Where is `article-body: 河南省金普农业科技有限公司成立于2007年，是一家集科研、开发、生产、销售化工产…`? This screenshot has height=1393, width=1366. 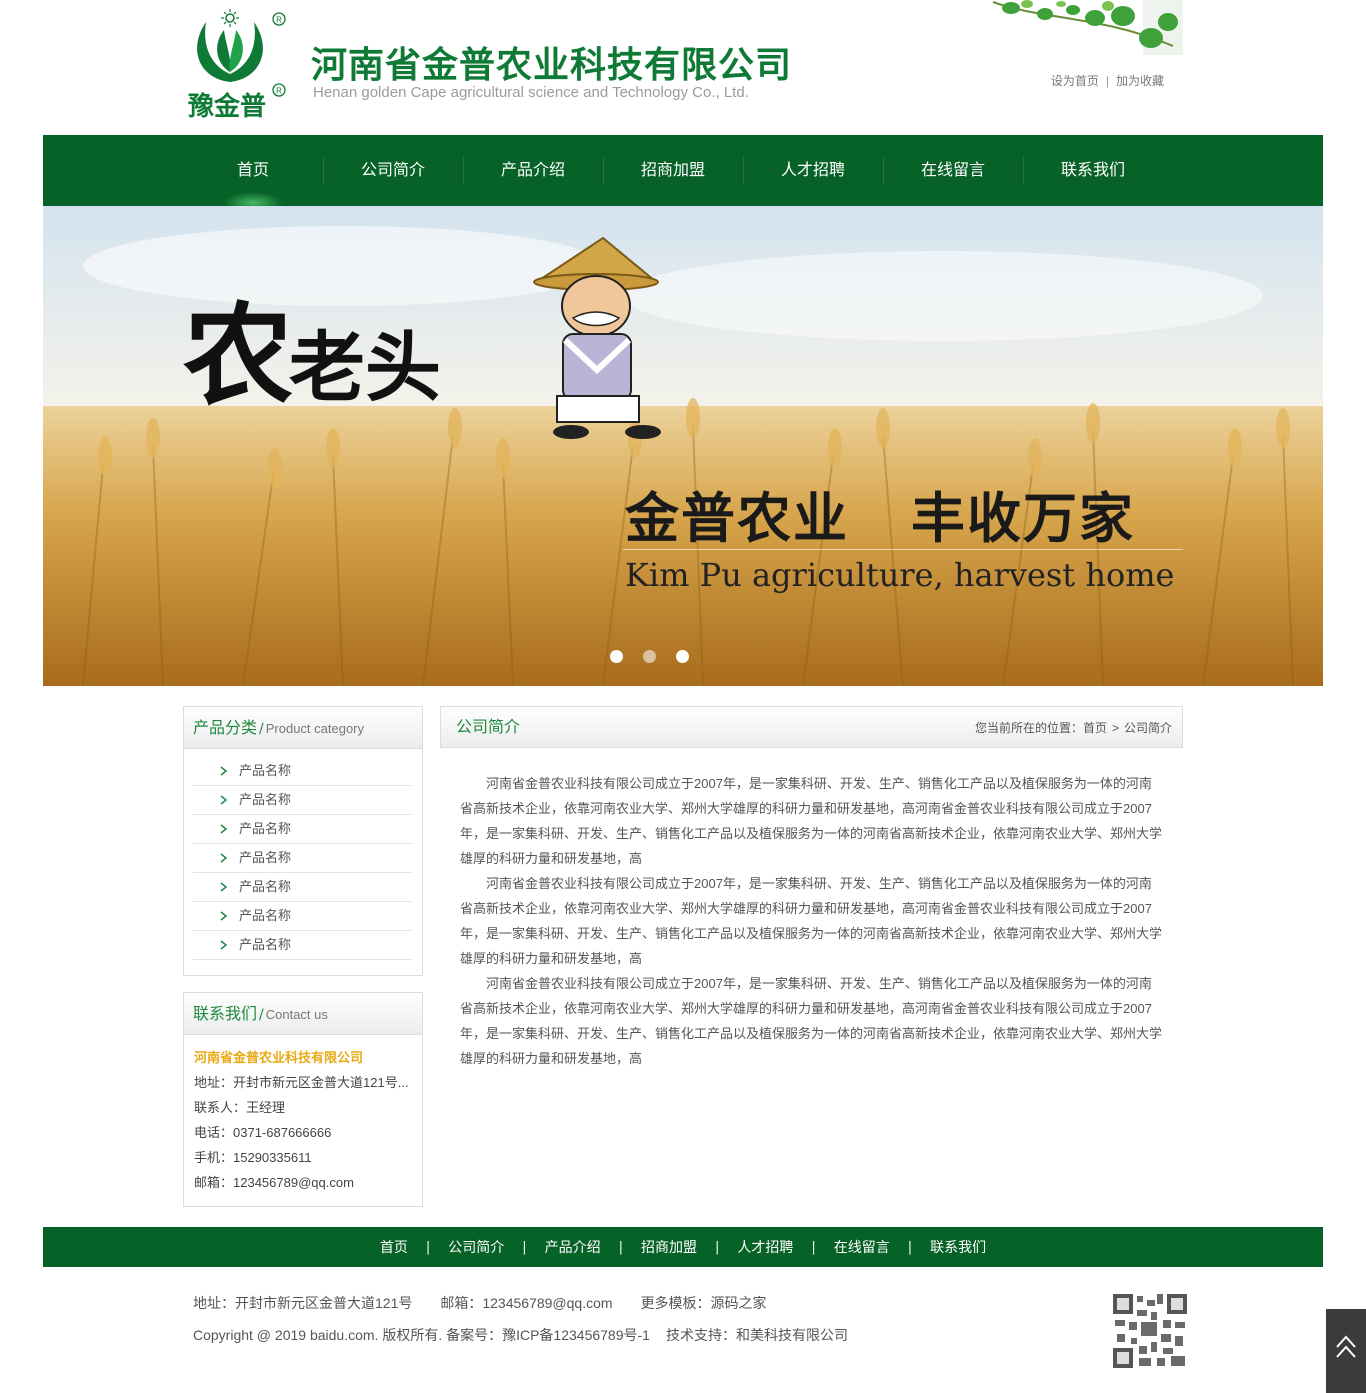 article-body: 河南省金普农业科技有限公司成立于2007年，是一家集科研、开发、生产、销售化工产… is located at coordinates (811, 909).